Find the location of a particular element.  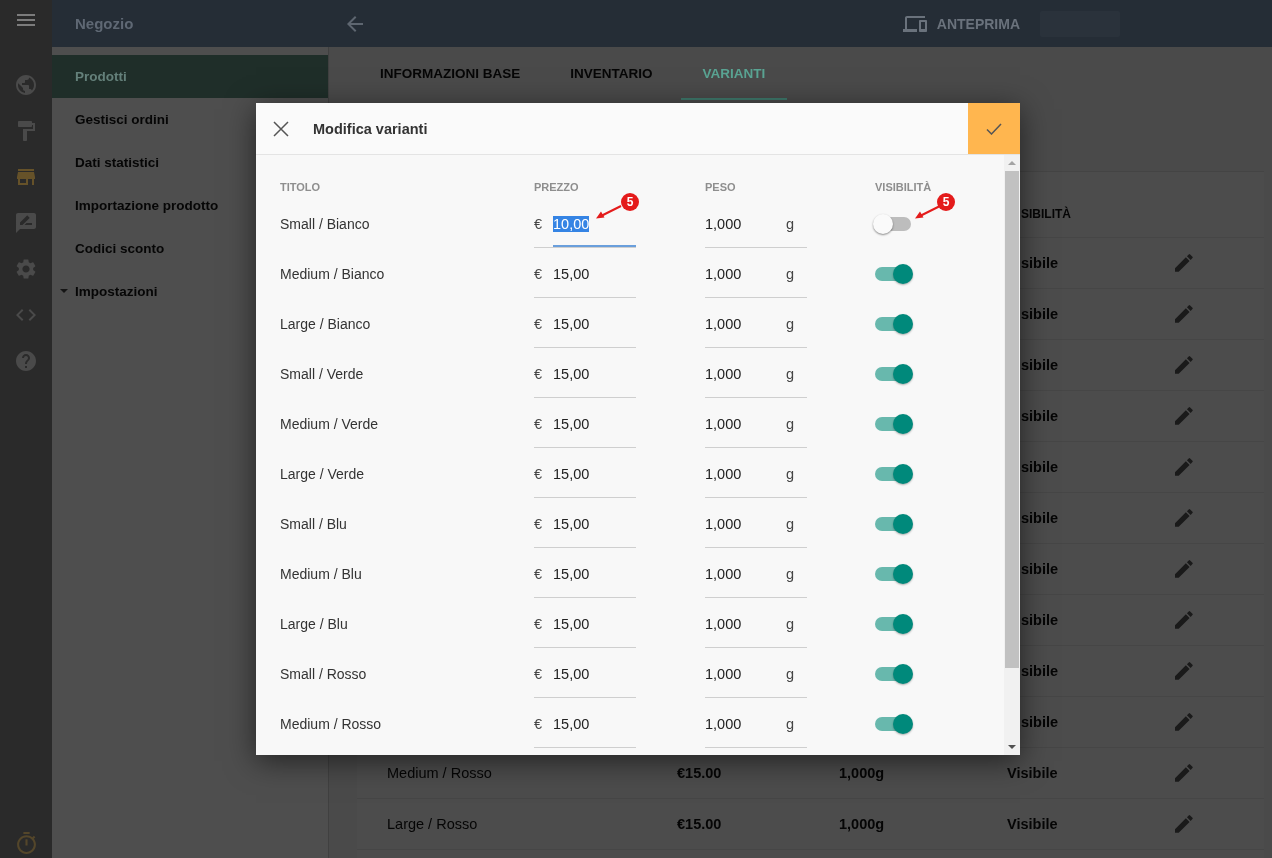

check-icon is located at coordinates (994, 128).